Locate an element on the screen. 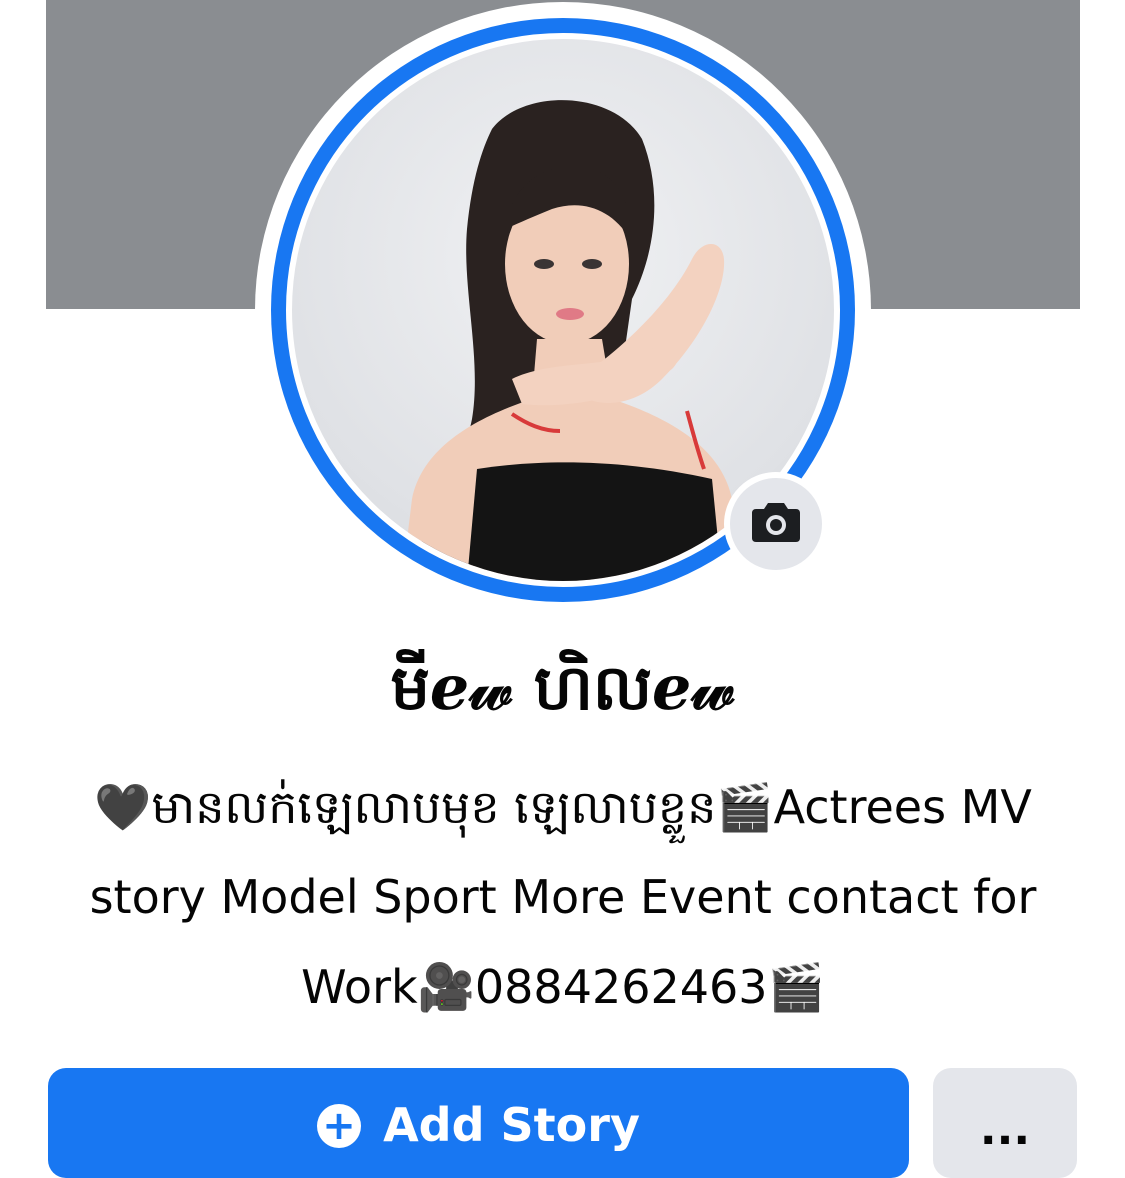 This screenshot has width=1125, height=1178. add-story-button: + Add Story is located at coordinates (478, 1123).